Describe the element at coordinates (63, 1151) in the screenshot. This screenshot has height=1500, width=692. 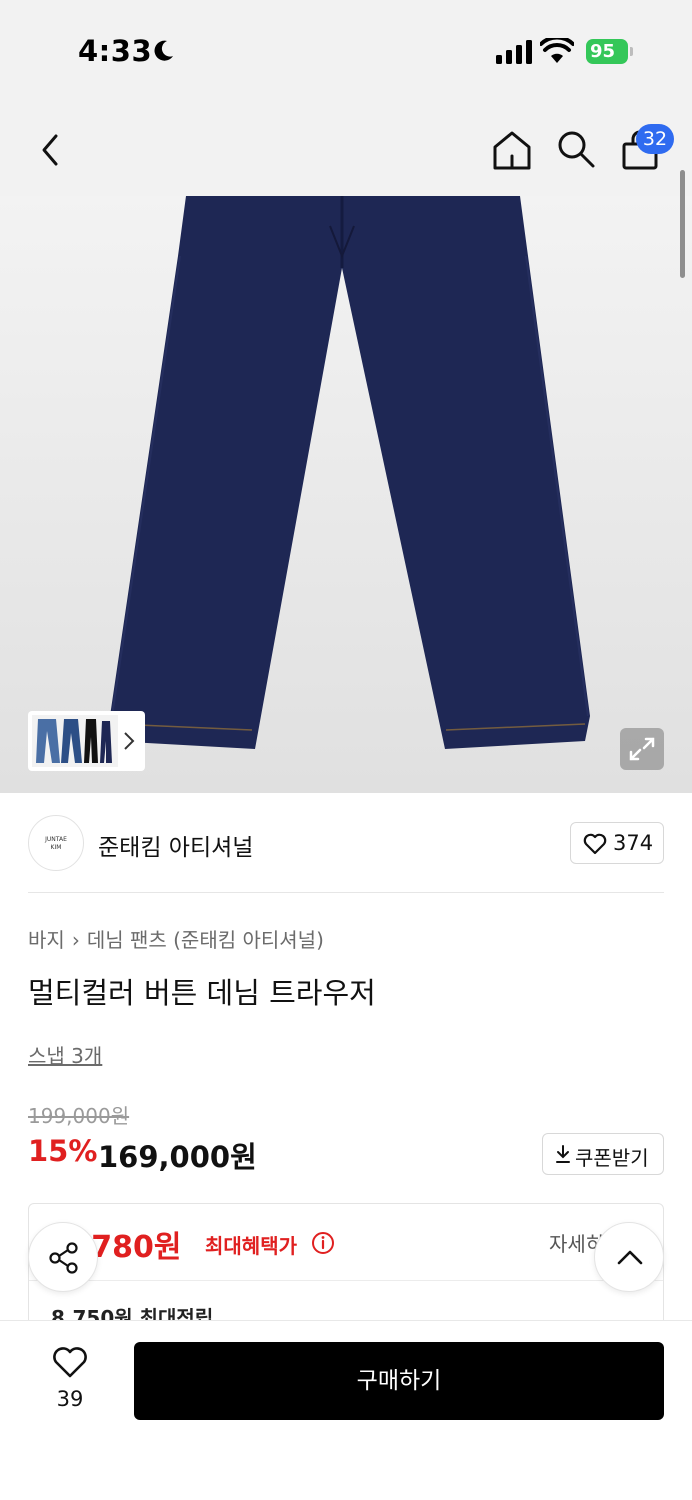
I see `discount-rate: 15%` at that location.